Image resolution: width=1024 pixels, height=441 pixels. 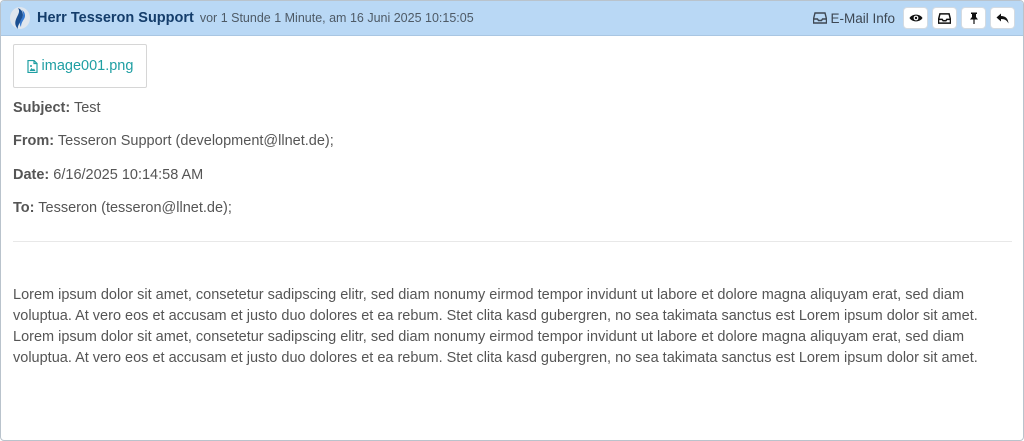 What do you see at coordinates (512, 241) in the screenshot?
I see `header-divider` at bounding box center [512, 241].